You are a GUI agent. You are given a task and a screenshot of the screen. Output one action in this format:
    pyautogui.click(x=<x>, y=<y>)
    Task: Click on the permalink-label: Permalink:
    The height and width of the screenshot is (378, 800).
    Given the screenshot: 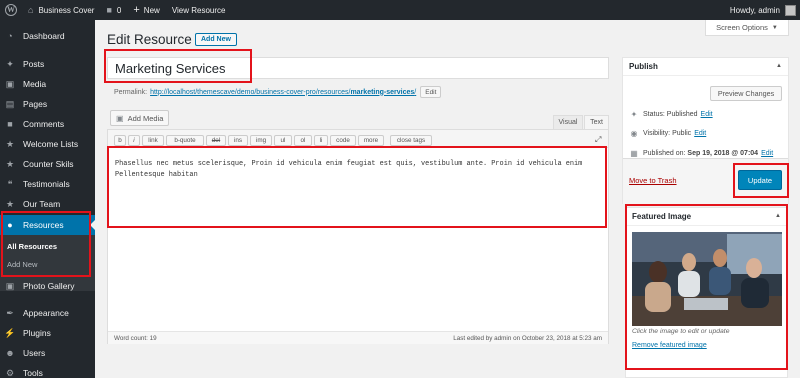 What is the action you would take?
    pyautogui.click(x=131, y=92)
    